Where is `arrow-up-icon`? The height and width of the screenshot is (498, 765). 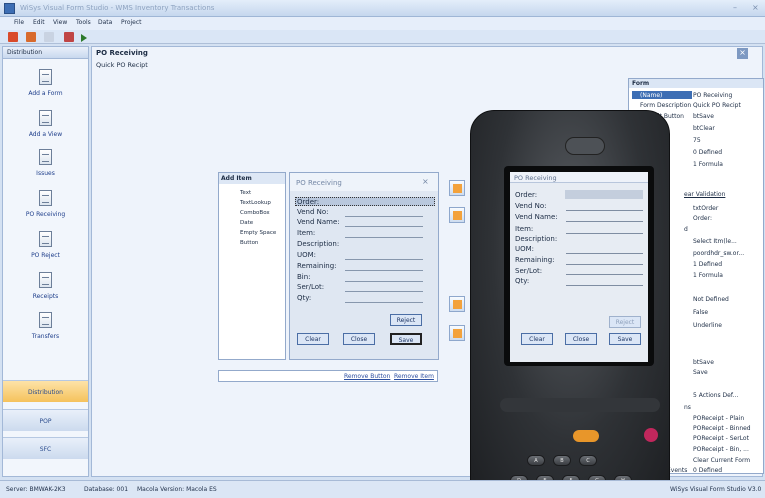 arrow-up-icon is located at coordinates (457, 188).